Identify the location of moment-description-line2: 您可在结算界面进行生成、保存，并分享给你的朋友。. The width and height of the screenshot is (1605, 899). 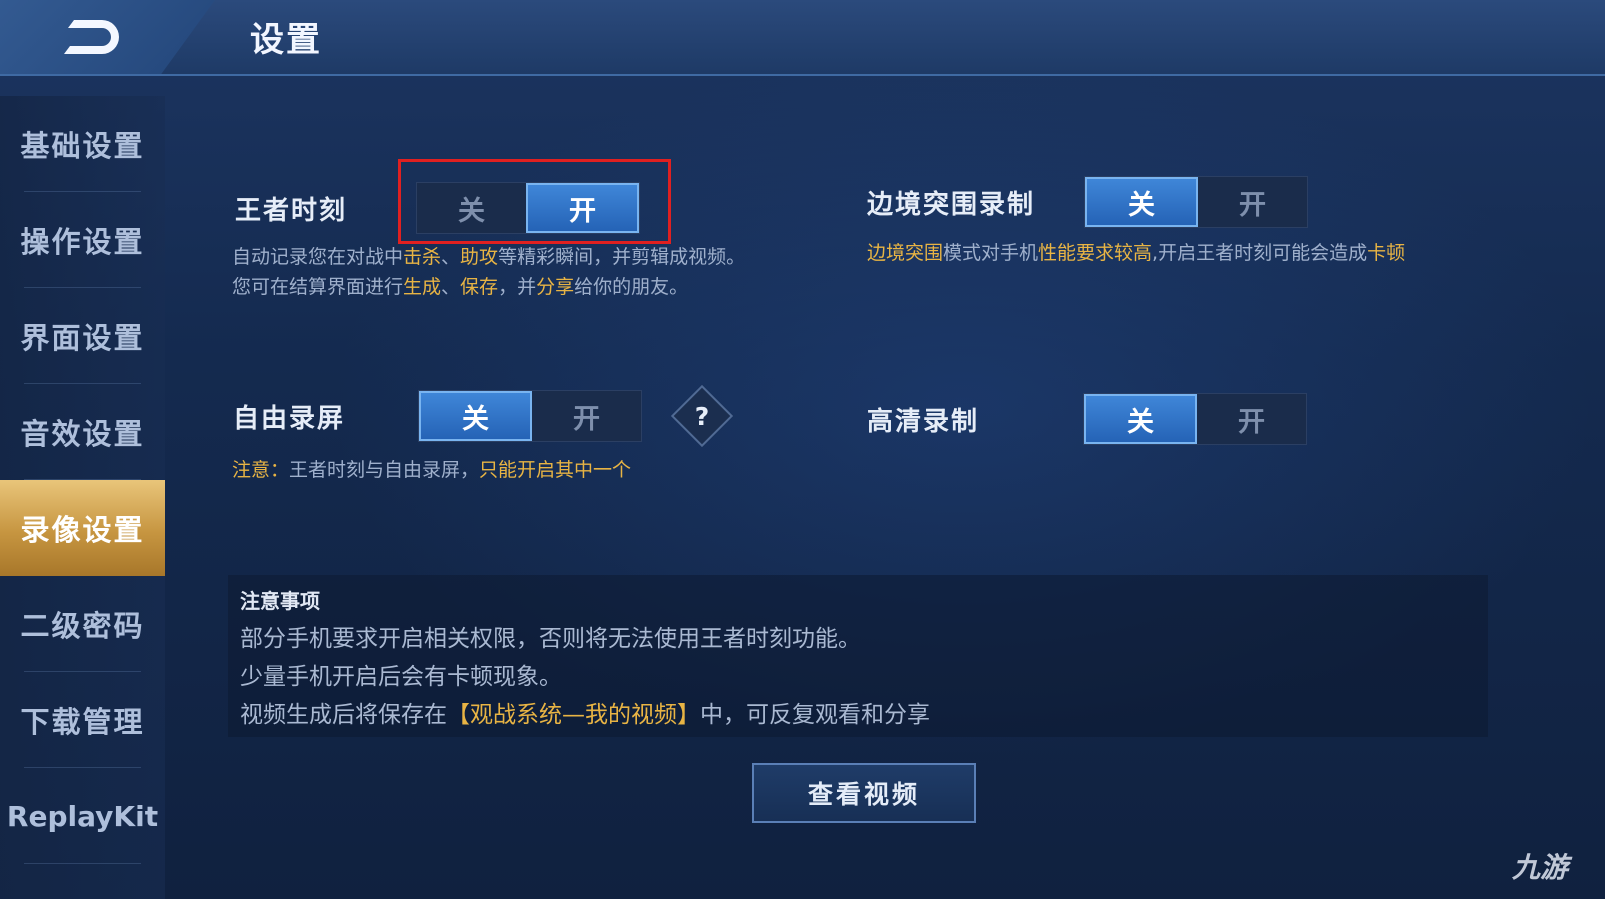
(460, 287).